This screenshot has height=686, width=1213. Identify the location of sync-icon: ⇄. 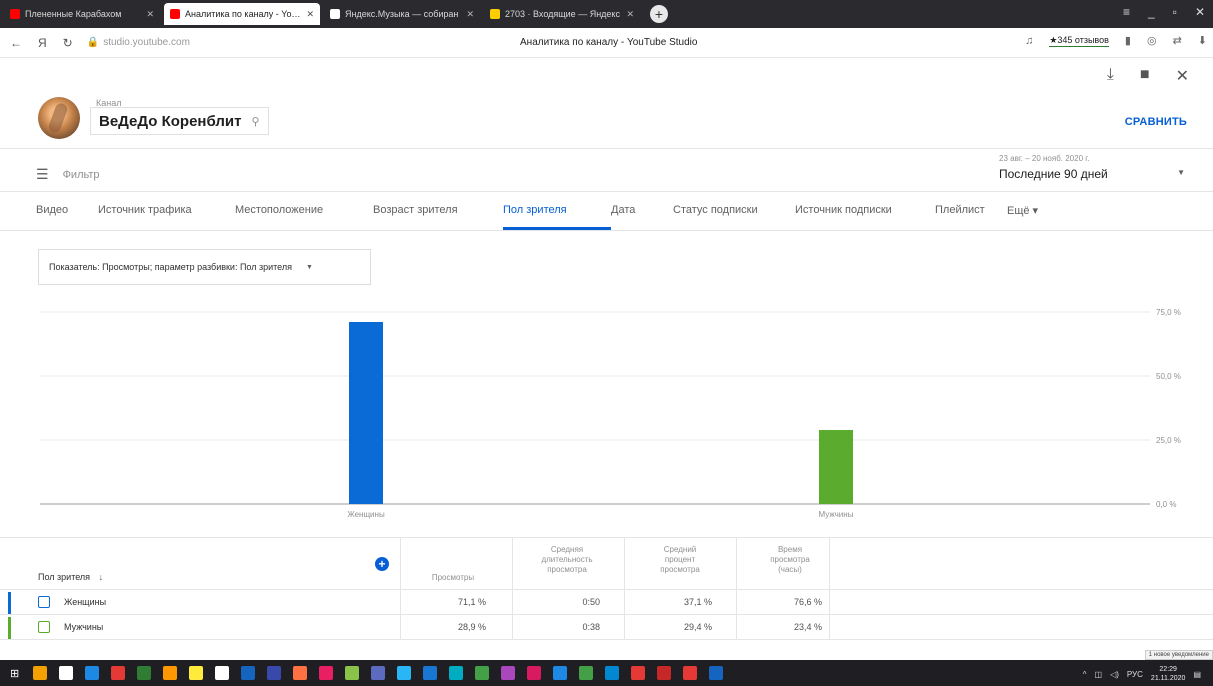
(1177, 40).